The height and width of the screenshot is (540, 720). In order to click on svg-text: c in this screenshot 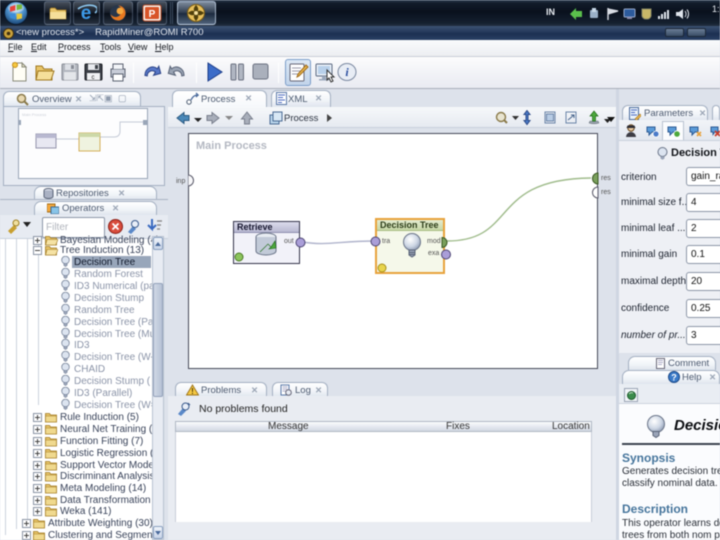, I will do `click(93, 78)`.